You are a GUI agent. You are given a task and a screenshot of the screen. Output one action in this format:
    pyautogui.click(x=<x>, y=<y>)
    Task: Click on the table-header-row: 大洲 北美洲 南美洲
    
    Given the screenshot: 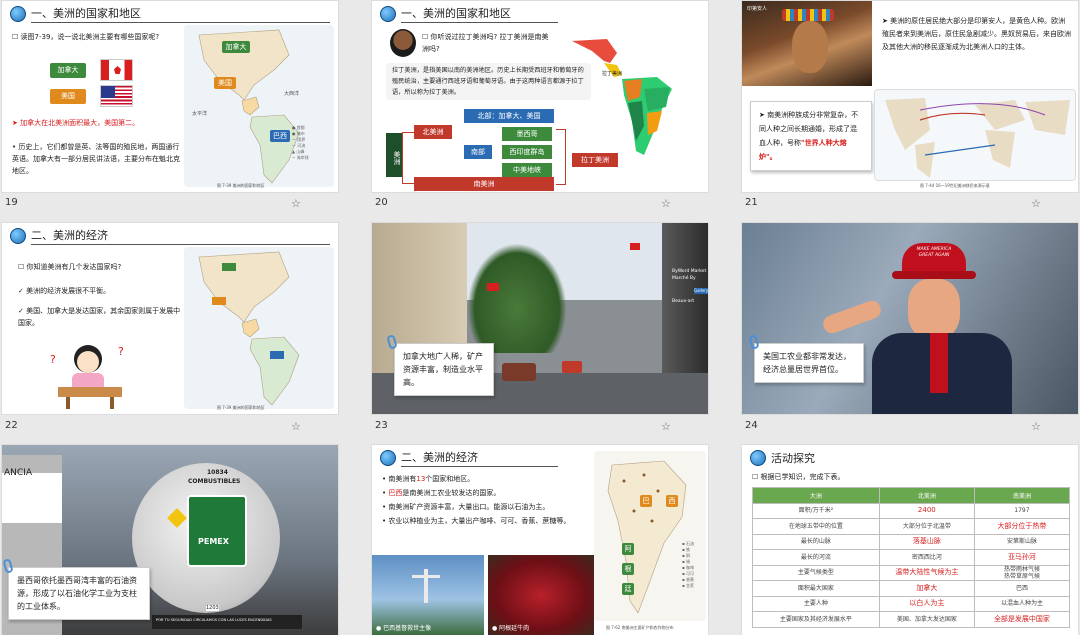 What is the action you would take?
    pyautogui.click(x=911, y=495)
    